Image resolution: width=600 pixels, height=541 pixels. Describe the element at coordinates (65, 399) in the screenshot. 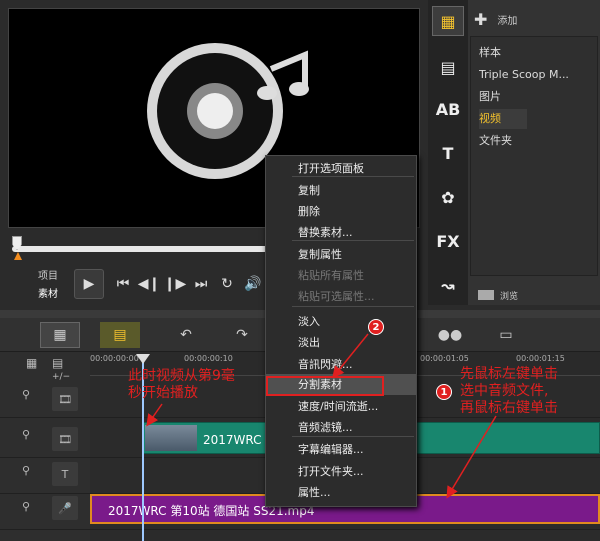

I see `video-track-icon: 🎞` at that location.